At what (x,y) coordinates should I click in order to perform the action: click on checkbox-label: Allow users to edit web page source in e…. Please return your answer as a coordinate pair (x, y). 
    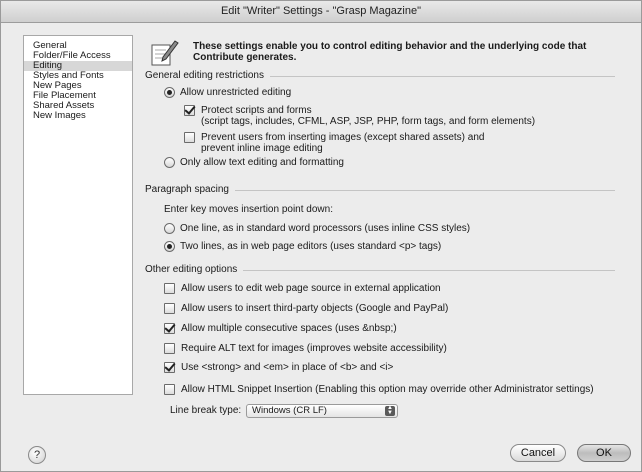
    Looking at the image, I should click on (311, 288).